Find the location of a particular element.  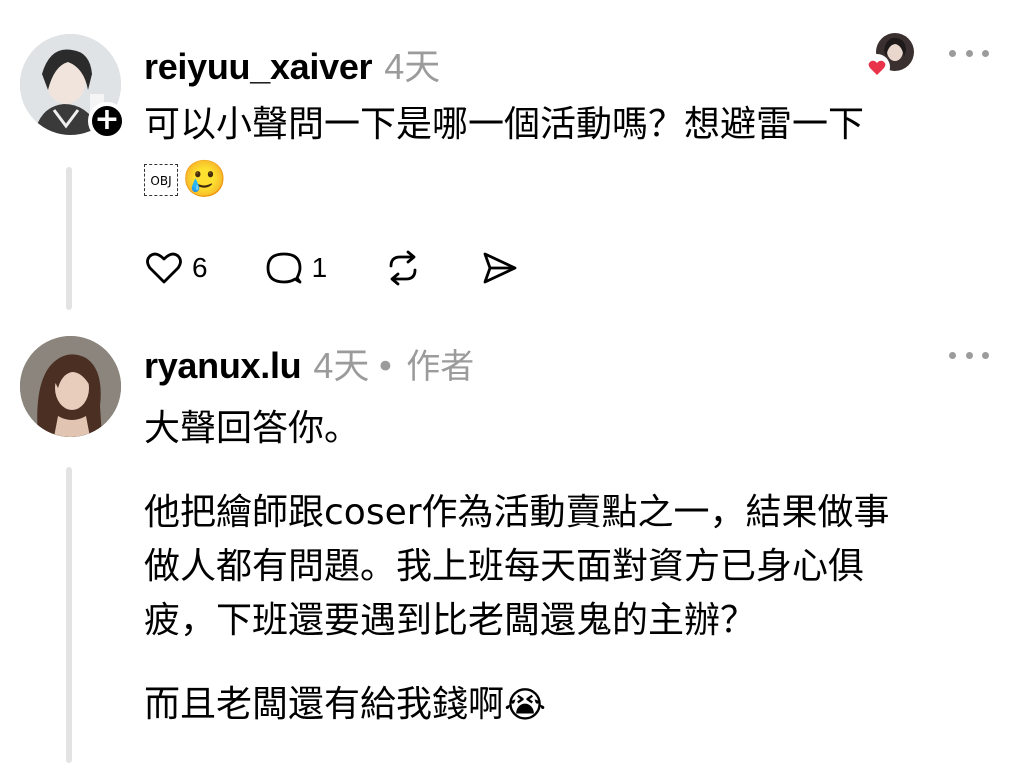

avatar-image is located at coordinates (70, 386).